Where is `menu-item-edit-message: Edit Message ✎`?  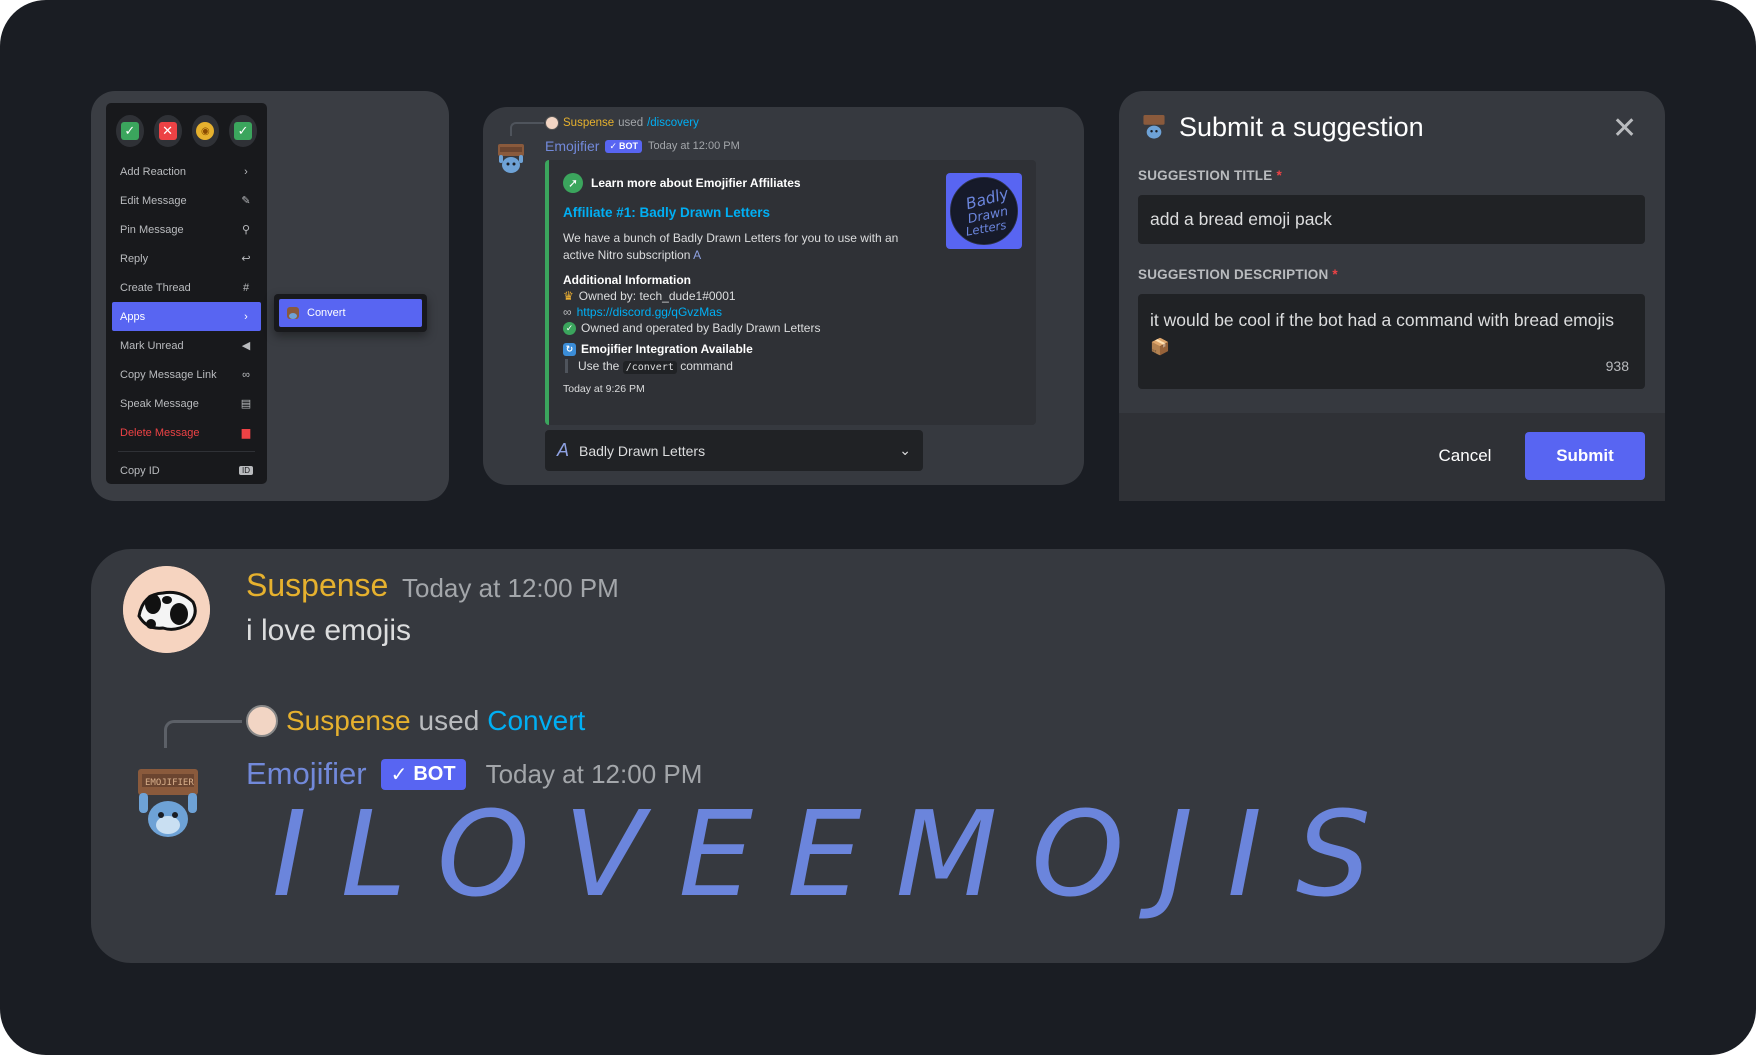
menu-item-edit-message: Edit Message ✎ is located at coordinates (186, 200).